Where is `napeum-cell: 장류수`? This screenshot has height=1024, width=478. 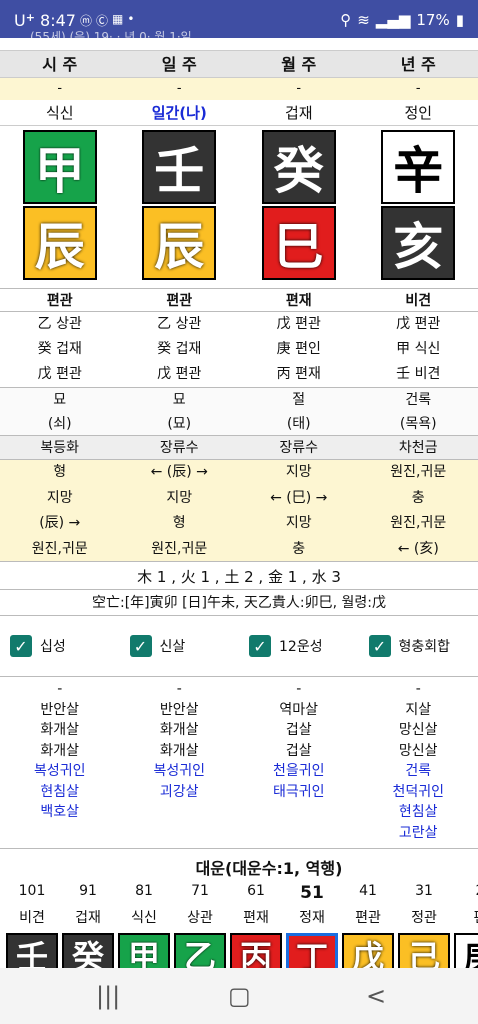
napeum-cell: 장류수 is located at coordinates (299, 448).